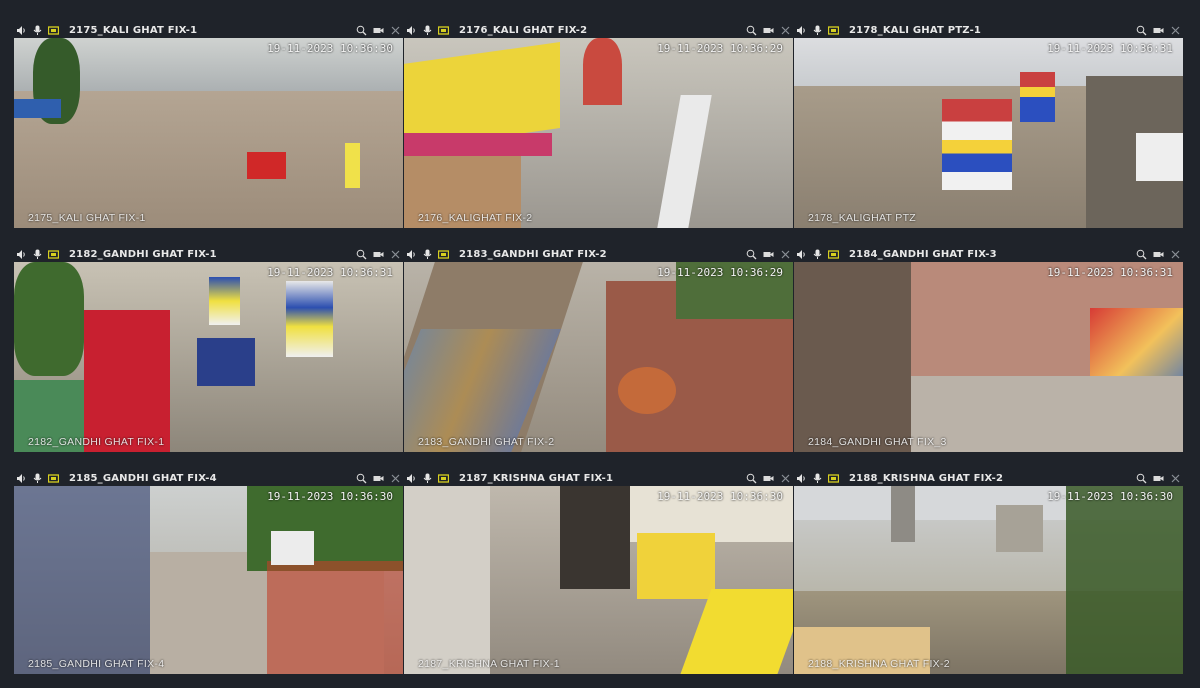 The image size is (1200, 688). I want to click on camera-feed: 19-11-2023 10:36:31 2178_KALIGHAT PTZ, so click(988, 133).